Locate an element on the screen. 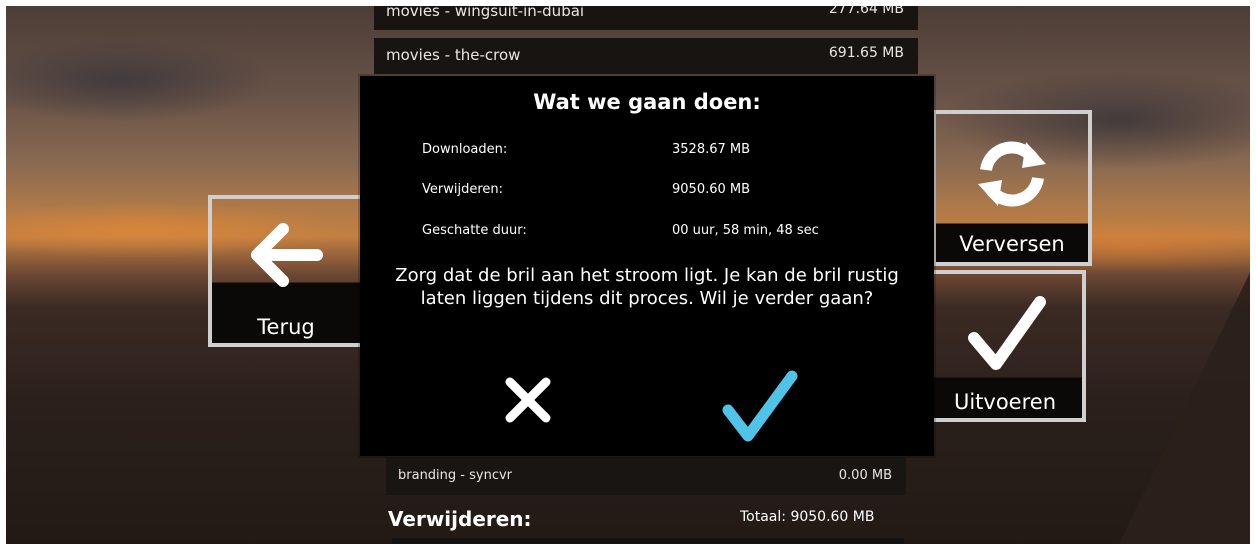 This screenshot has width=1256, height=550. row-value: 3528.67 MB is located at coordinates (711, 149).